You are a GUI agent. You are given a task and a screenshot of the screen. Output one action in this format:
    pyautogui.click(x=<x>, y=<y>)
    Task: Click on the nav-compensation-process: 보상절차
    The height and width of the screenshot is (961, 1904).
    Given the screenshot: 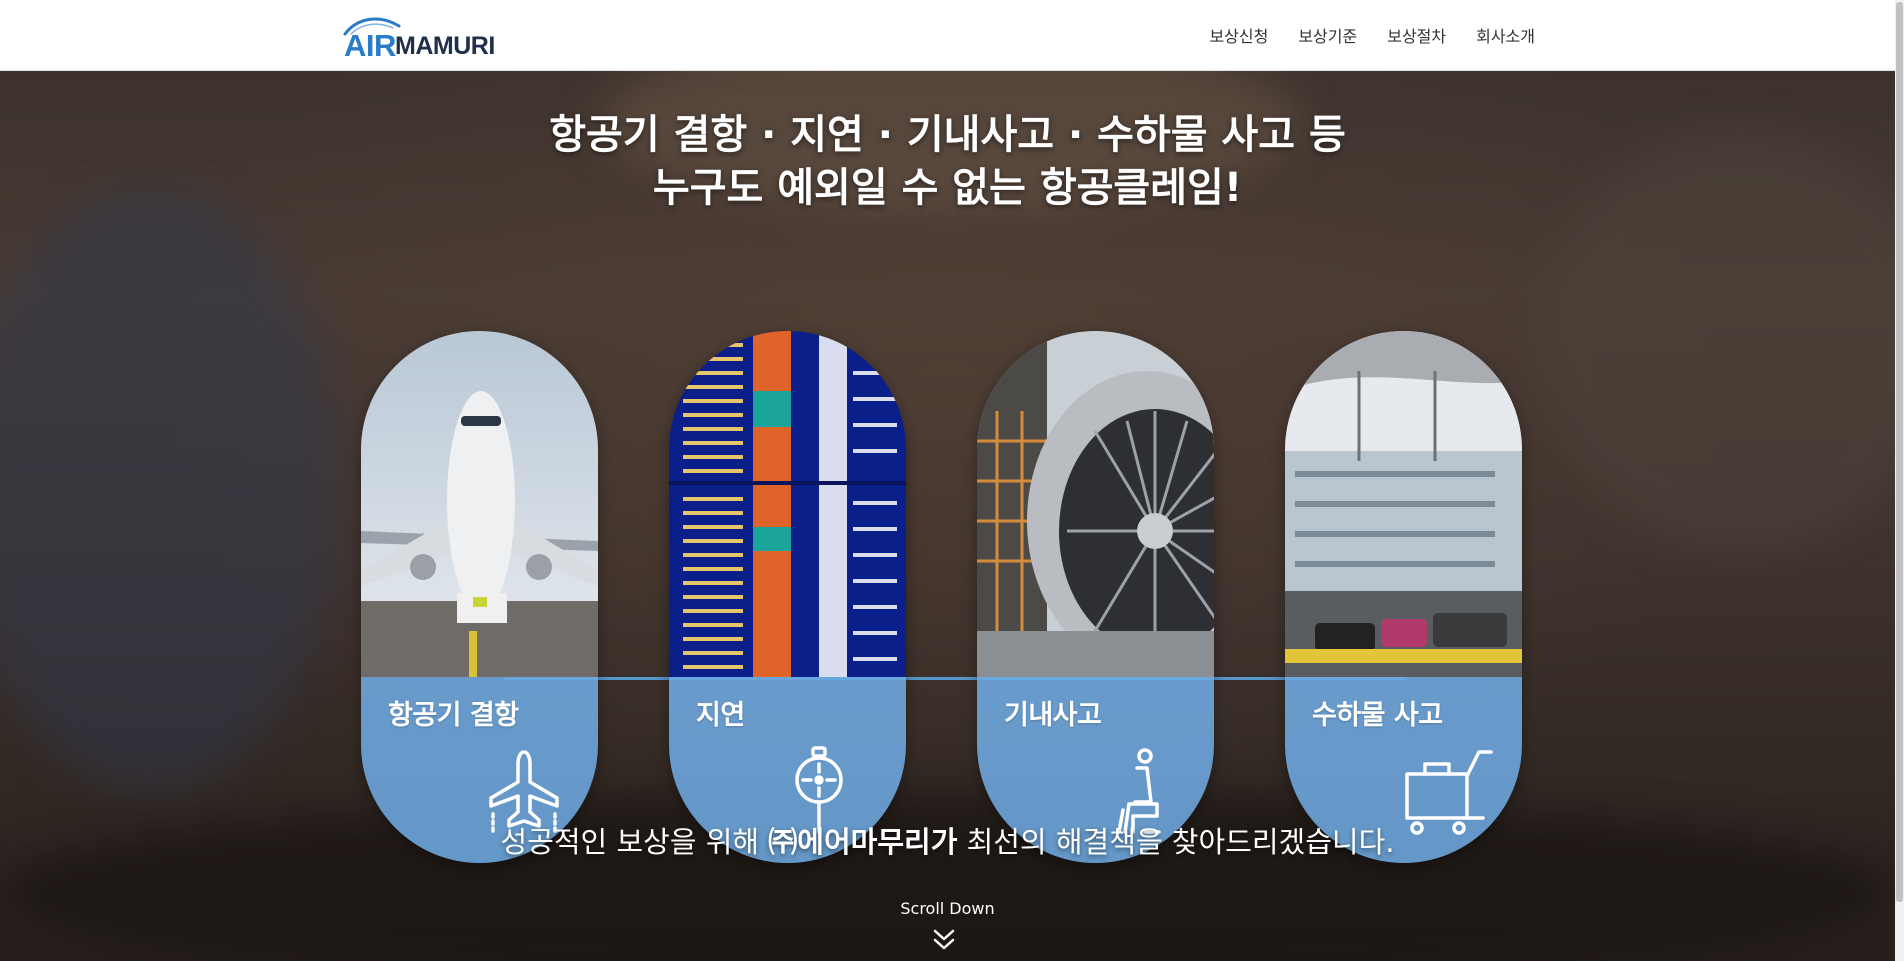 What is the action you would take?
    pyautogui.click(x=1416, y=35)
    